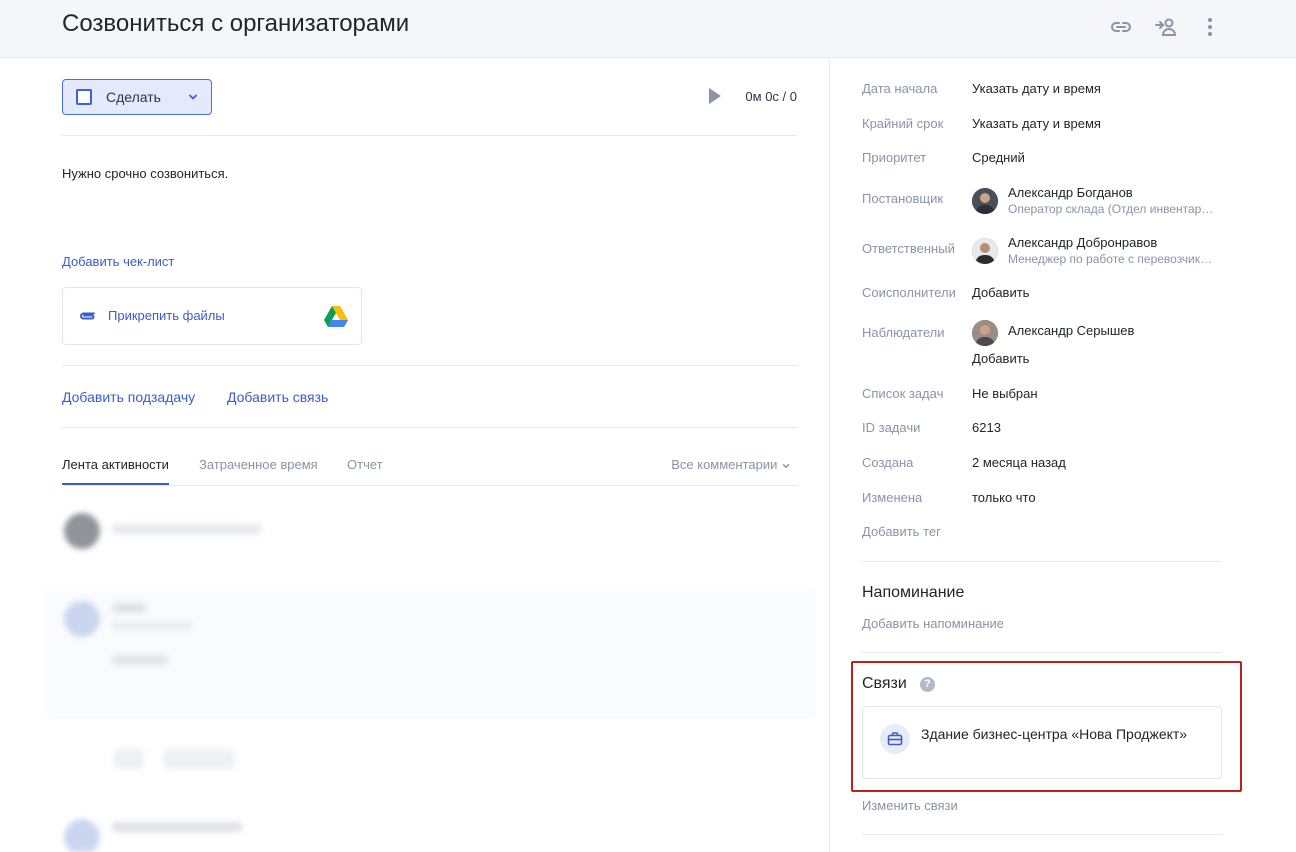  I want to click on status-label: Сделать, so click(133, 97).